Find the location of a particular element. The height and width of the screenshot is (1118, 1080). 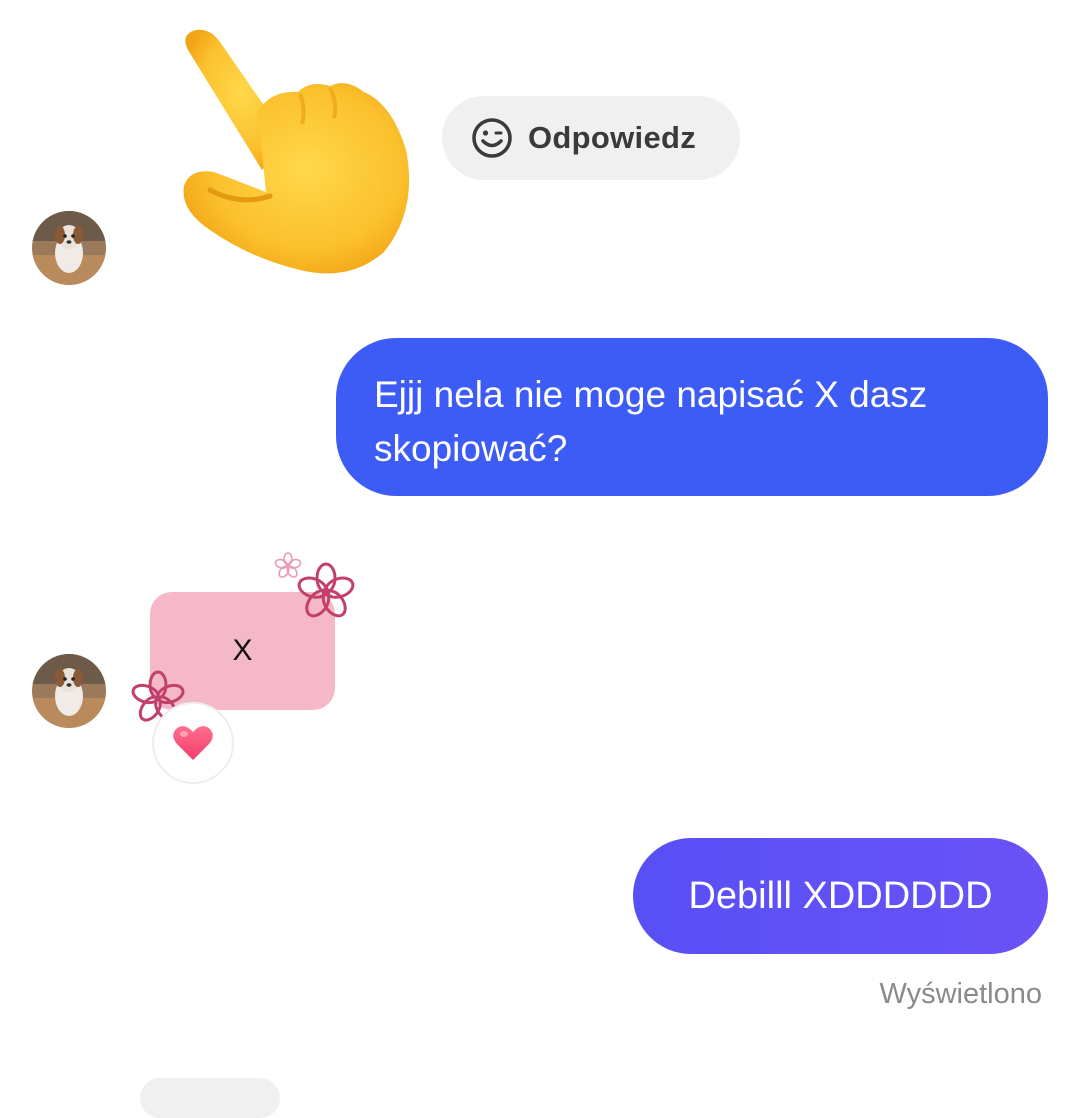

reply-label: Odpowiedz is located at coordinates (612, 137).